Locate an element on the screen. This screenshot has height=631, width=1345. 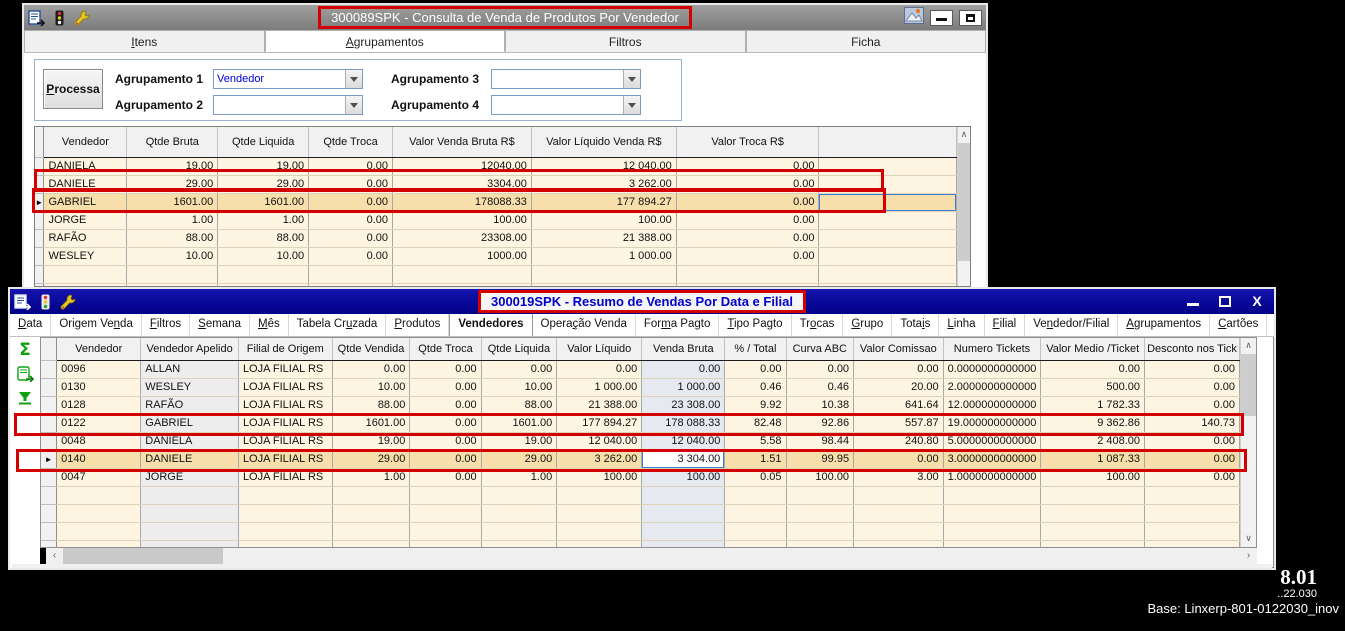
window2-horizontal-scrollbar: ‹ › is located at coordinates (648, 556).